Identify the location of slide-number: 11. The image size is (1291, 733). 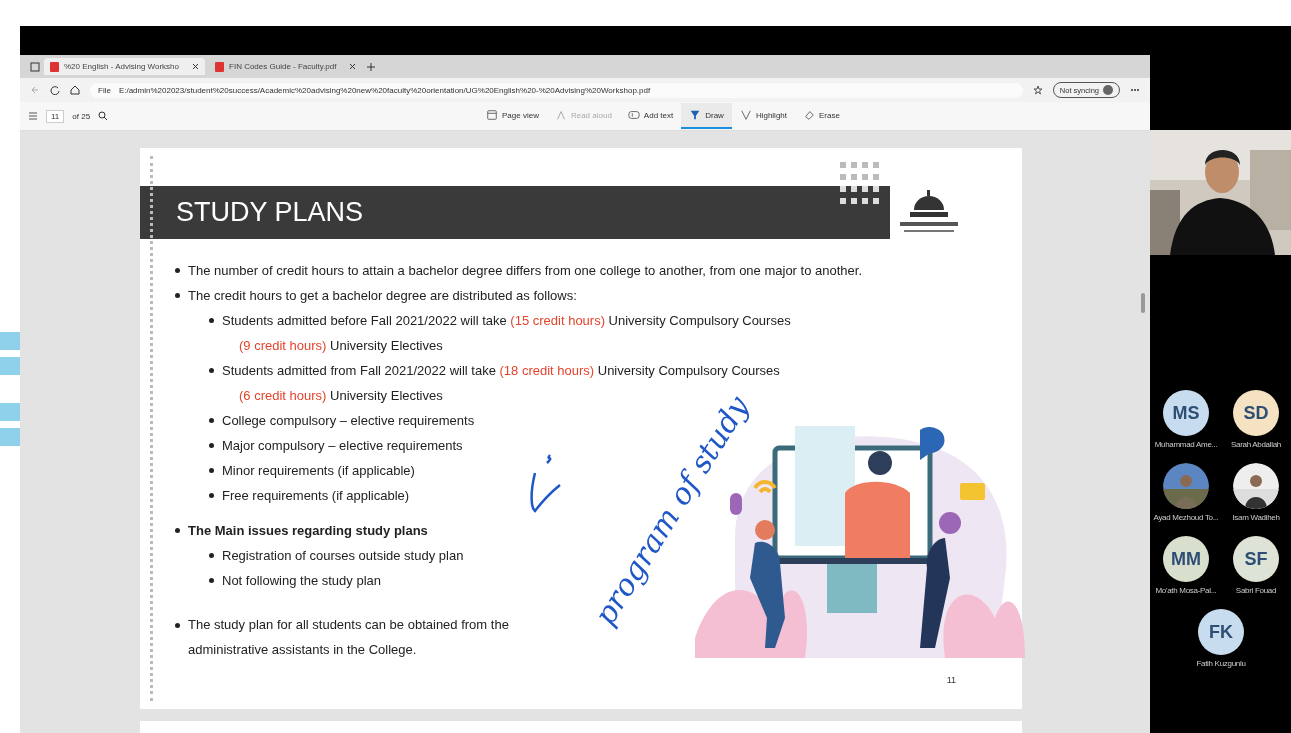
(951, 680).